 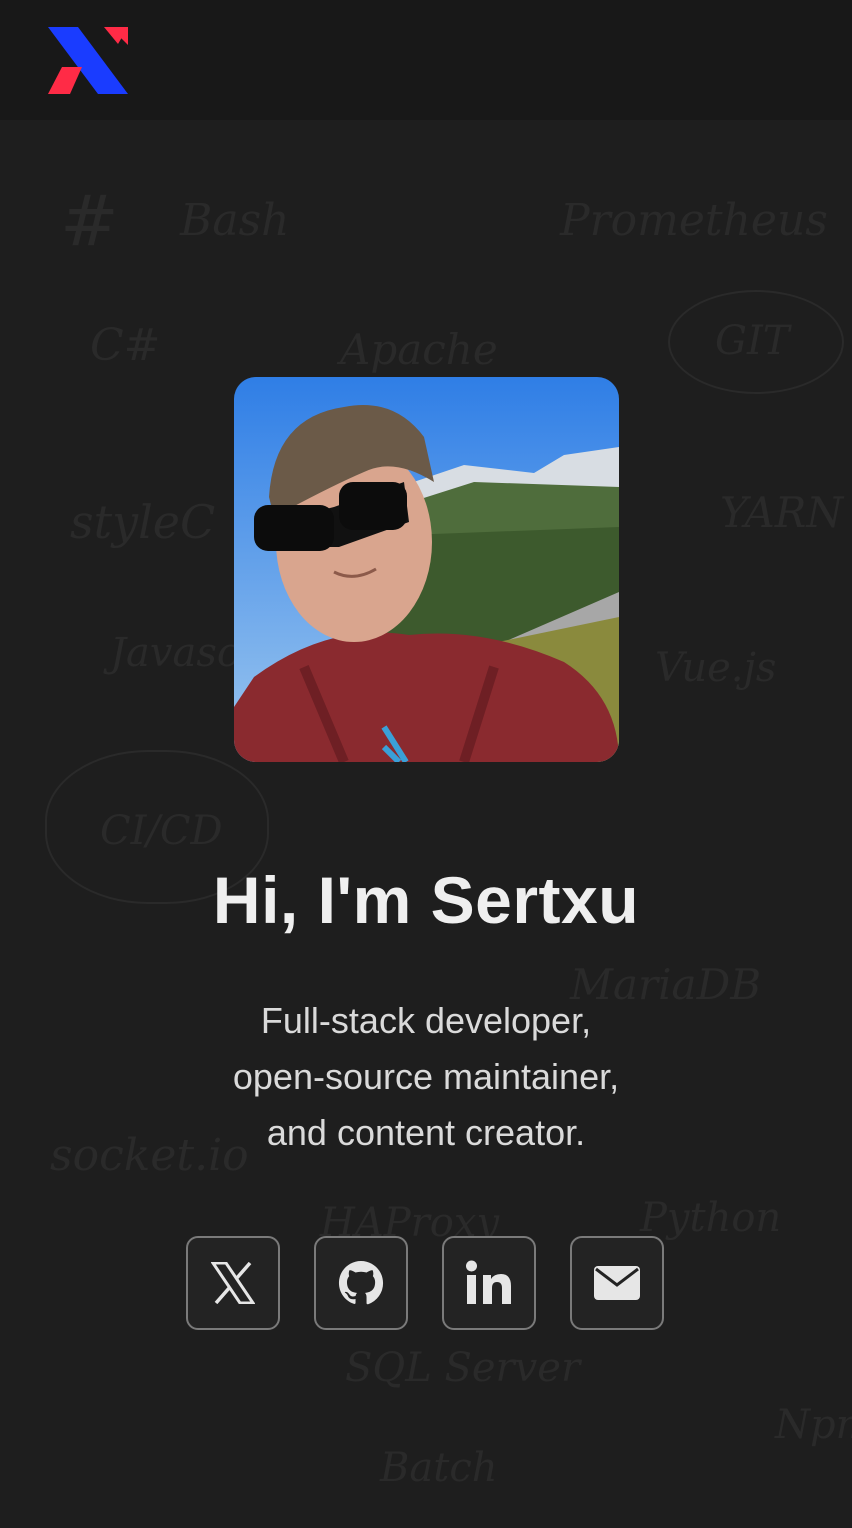 I want to click on hash-doodle: #, so click(x=89, y=221).